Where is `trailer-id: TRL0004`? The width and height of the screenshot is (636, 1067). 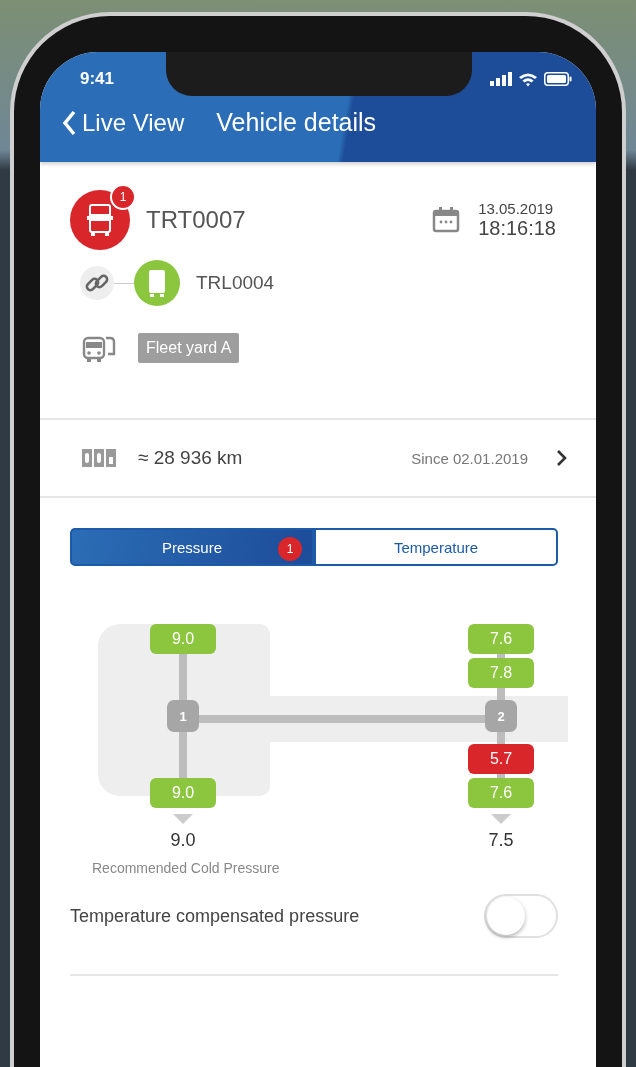 trailer-id: TRL0004 is located at coordinates (235, 283).